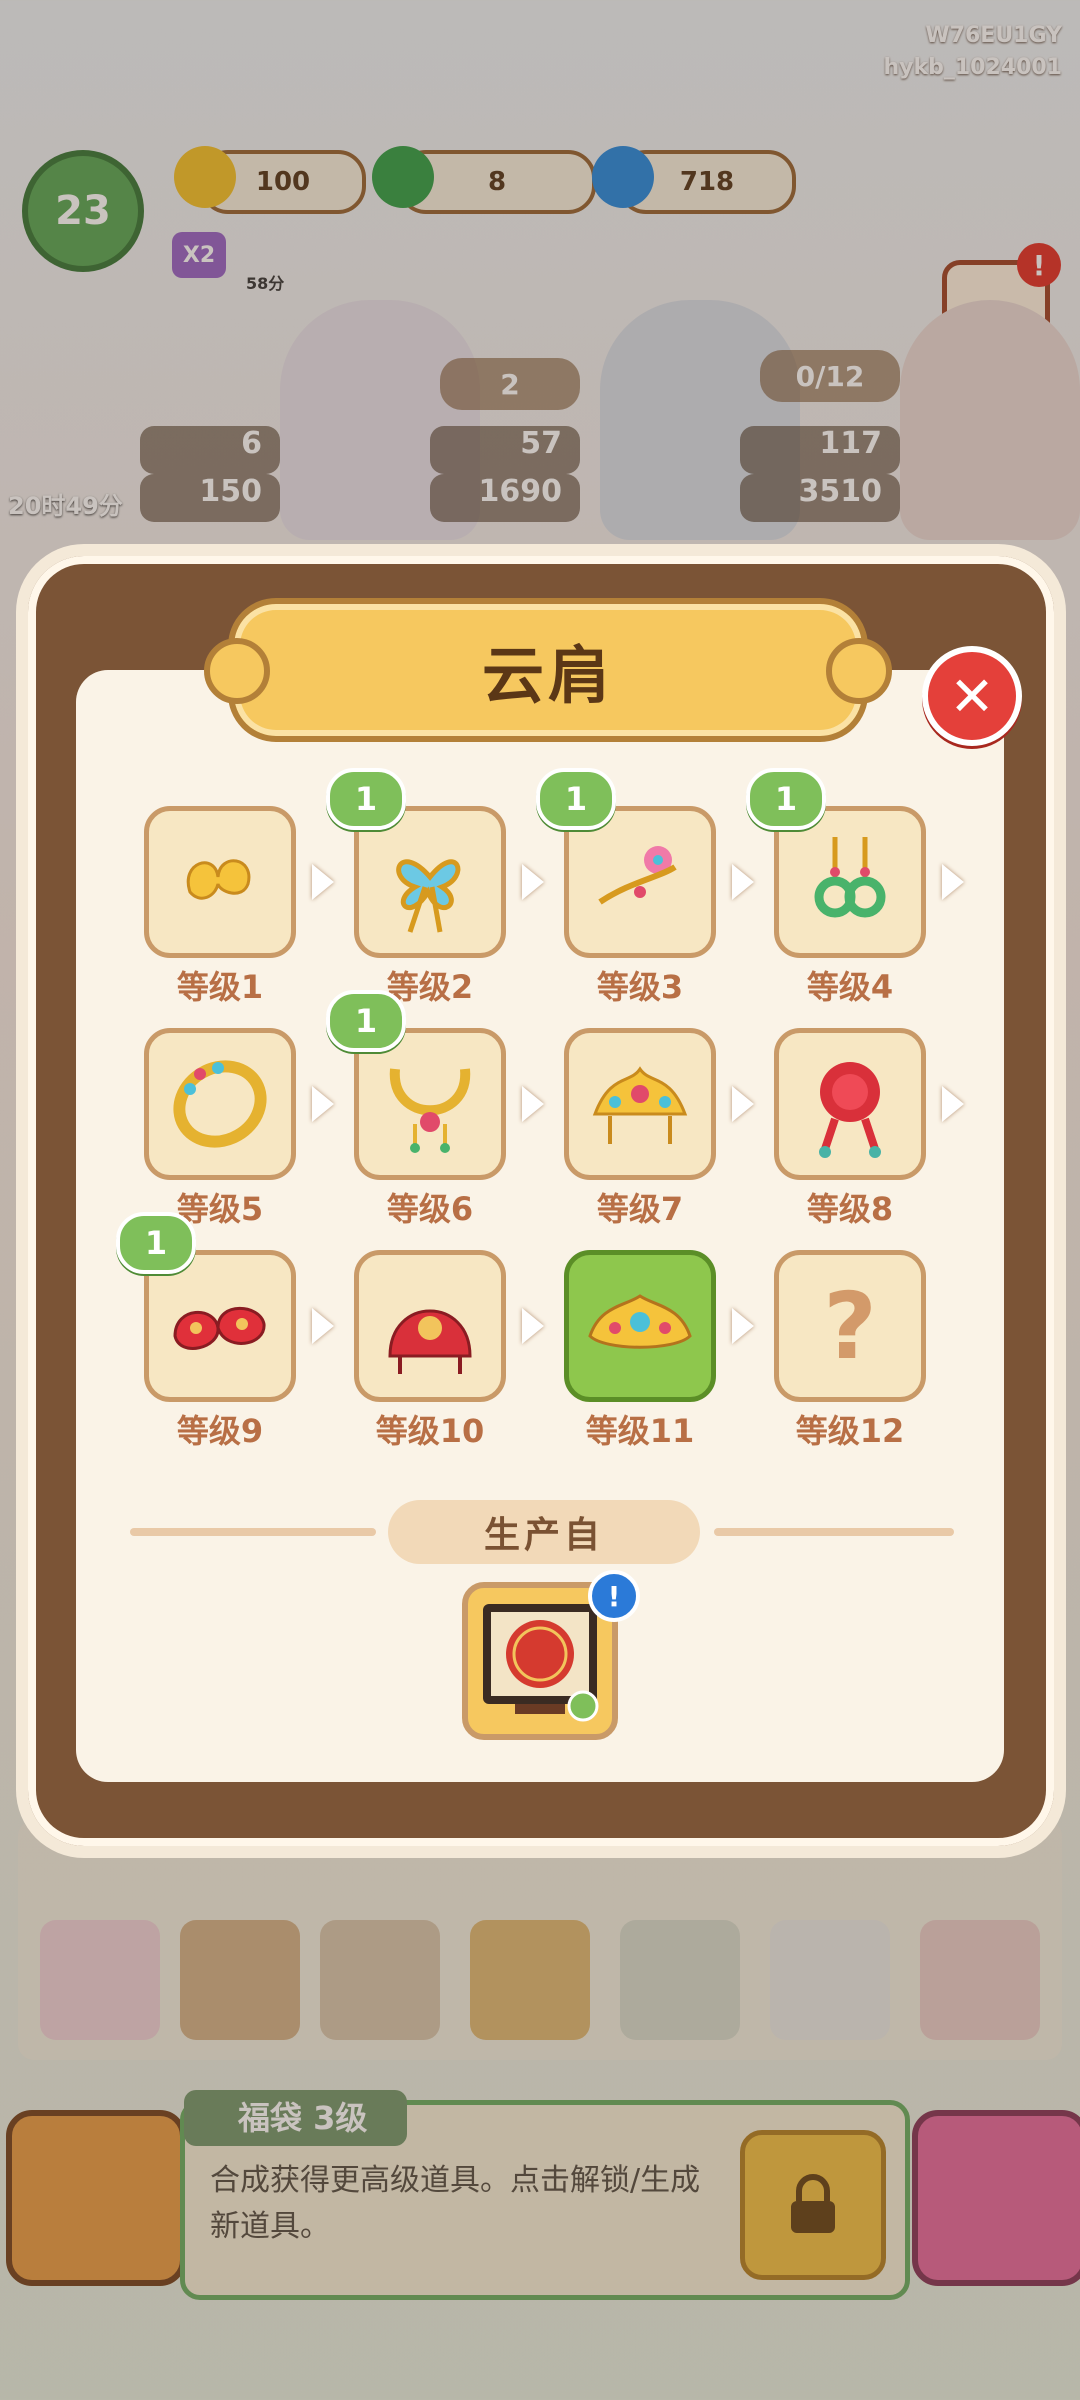 This screenshot has height=2400, width=1080. I want to click on level-label-7: 等级7, so click(640, 1209).